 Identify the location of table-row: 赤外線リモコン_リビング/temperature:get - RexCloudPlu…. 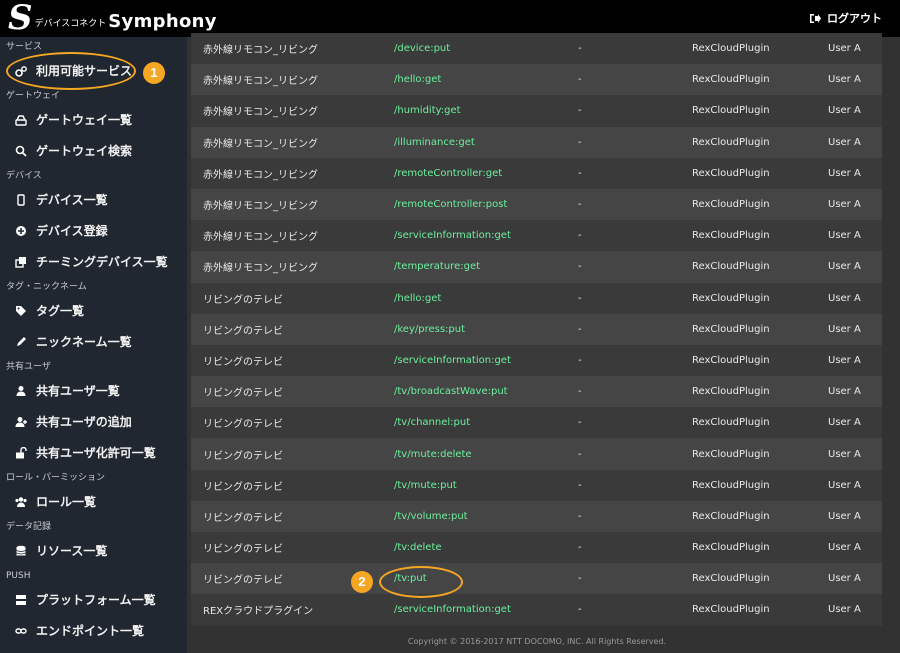
(536, 267).